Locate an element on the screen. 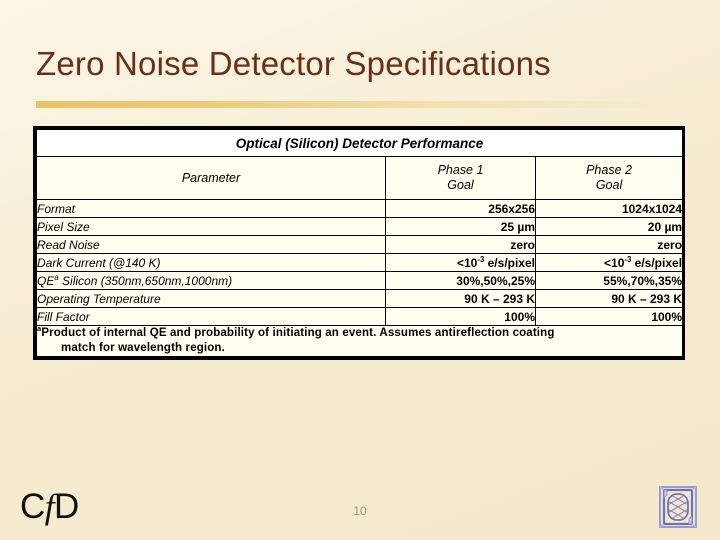 The width and height of the screenshot is (720, 540). row-value-phase1: 30%,50%,25% is located at coordinates (460, 280).